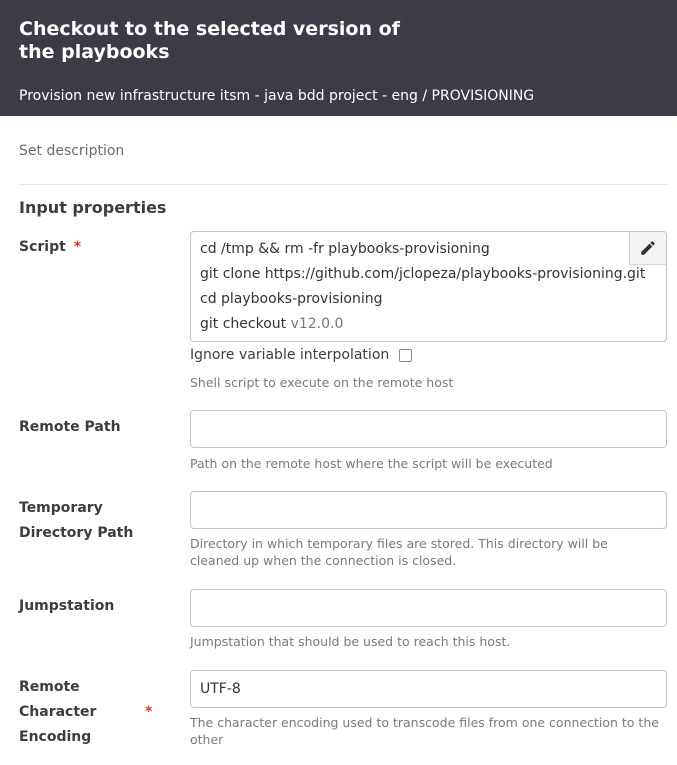  What do you see at coordinates (317, 324) in the screenshot?
I see `script-line-4-version: v12.0.0` at bounding box center [317, 324].